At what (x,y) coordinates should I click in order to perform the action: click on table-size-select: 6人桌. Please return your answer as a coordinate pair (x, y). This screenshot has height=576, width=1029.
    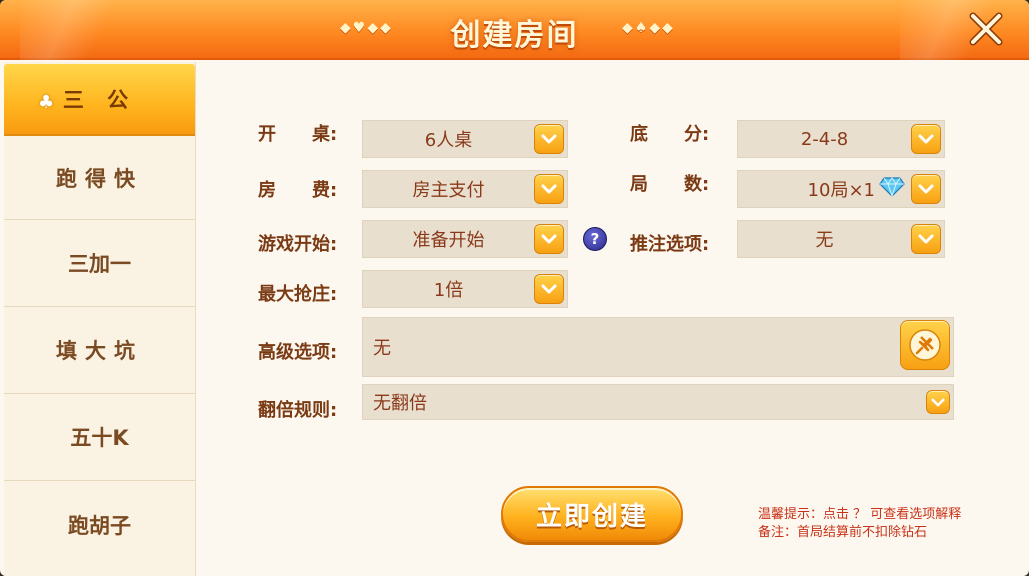
    Looking at the image, I should click on (465, 139).